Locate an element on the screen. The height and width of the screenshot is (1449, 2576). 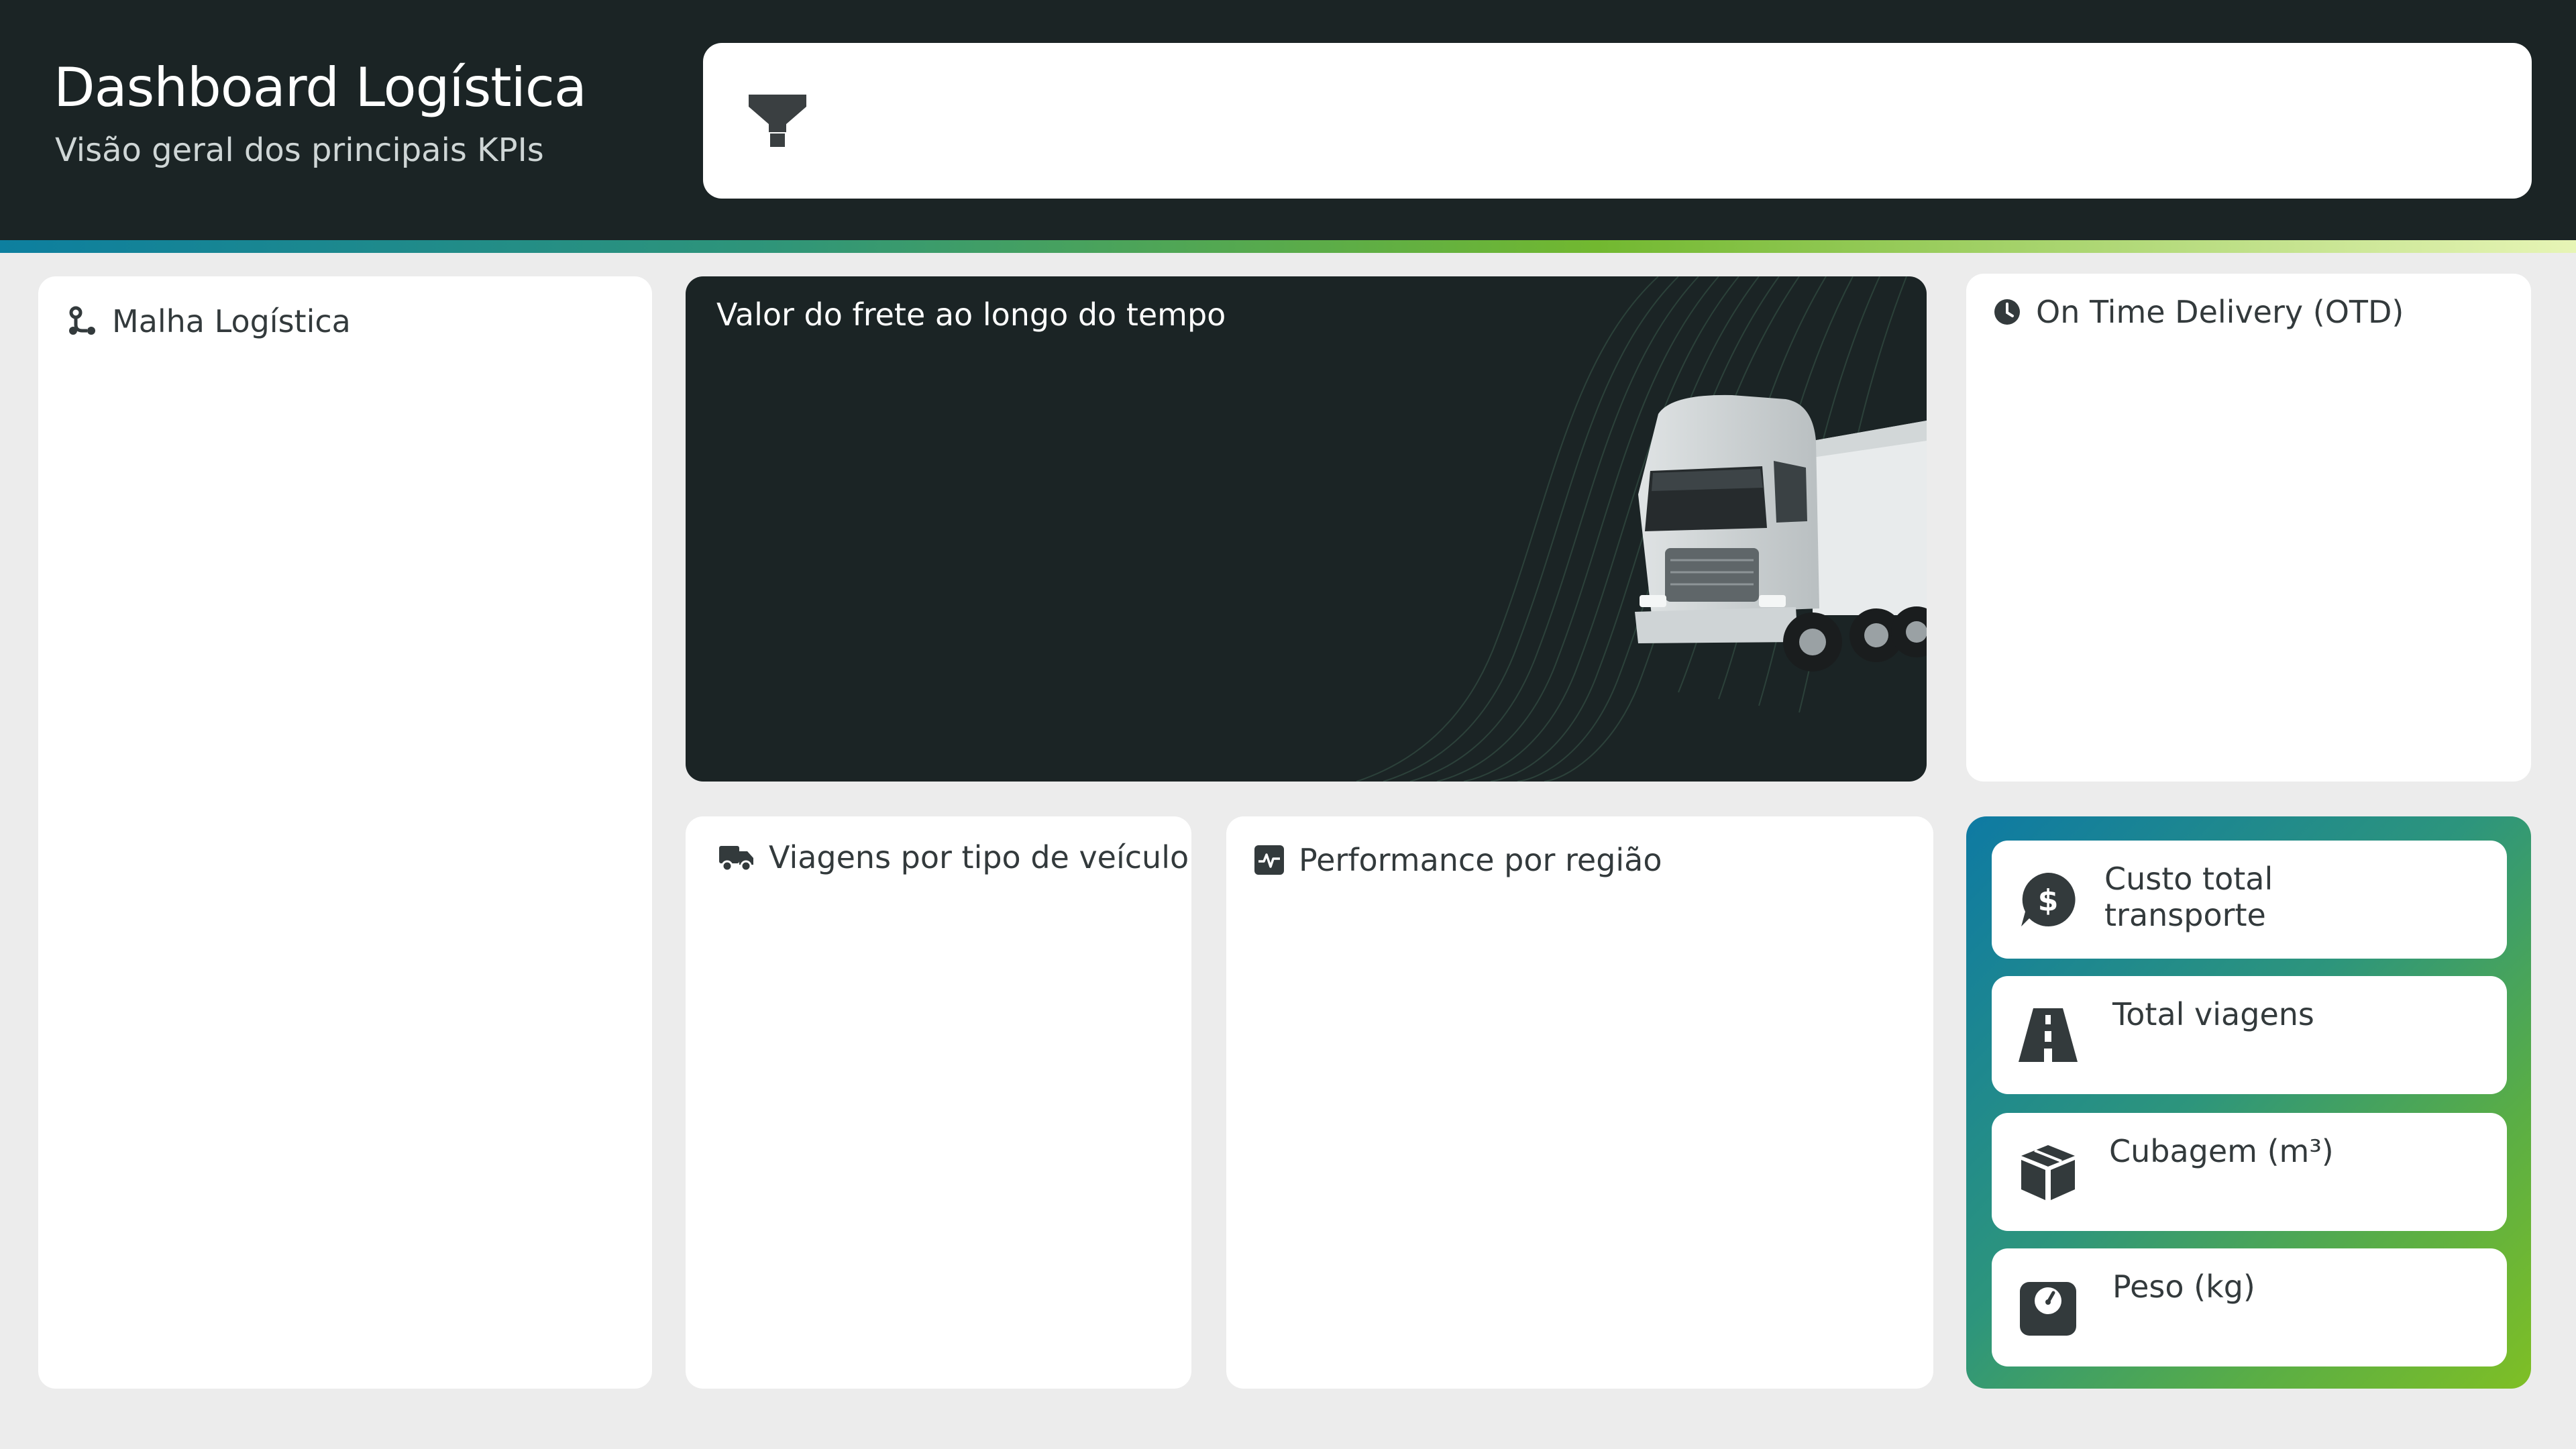
otd-card: On Time Delivery (OTD) is located at coordinates (2248, 528).